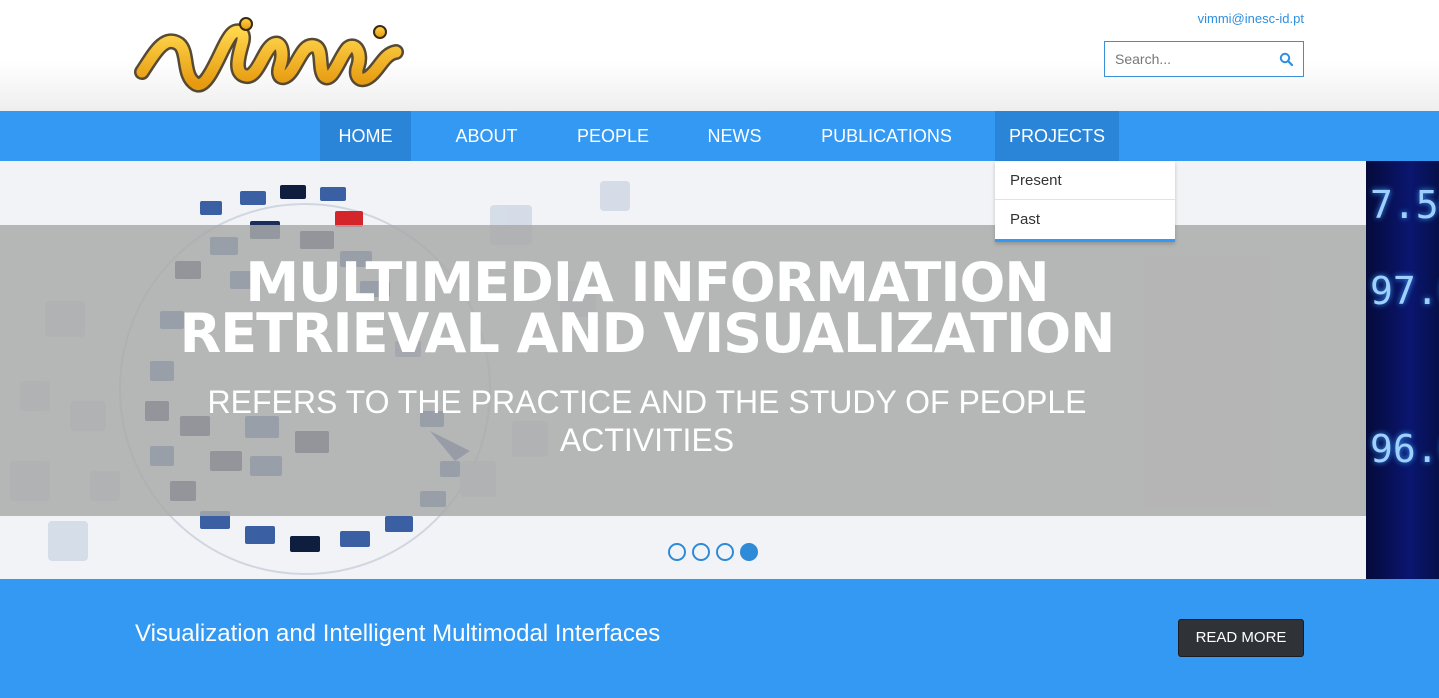 This screenshot has height=698, width=1439. Describe the element at coordinates (886, 136) in the screenshot. I see `nav-publications: PUBLICATIONS` at that location.